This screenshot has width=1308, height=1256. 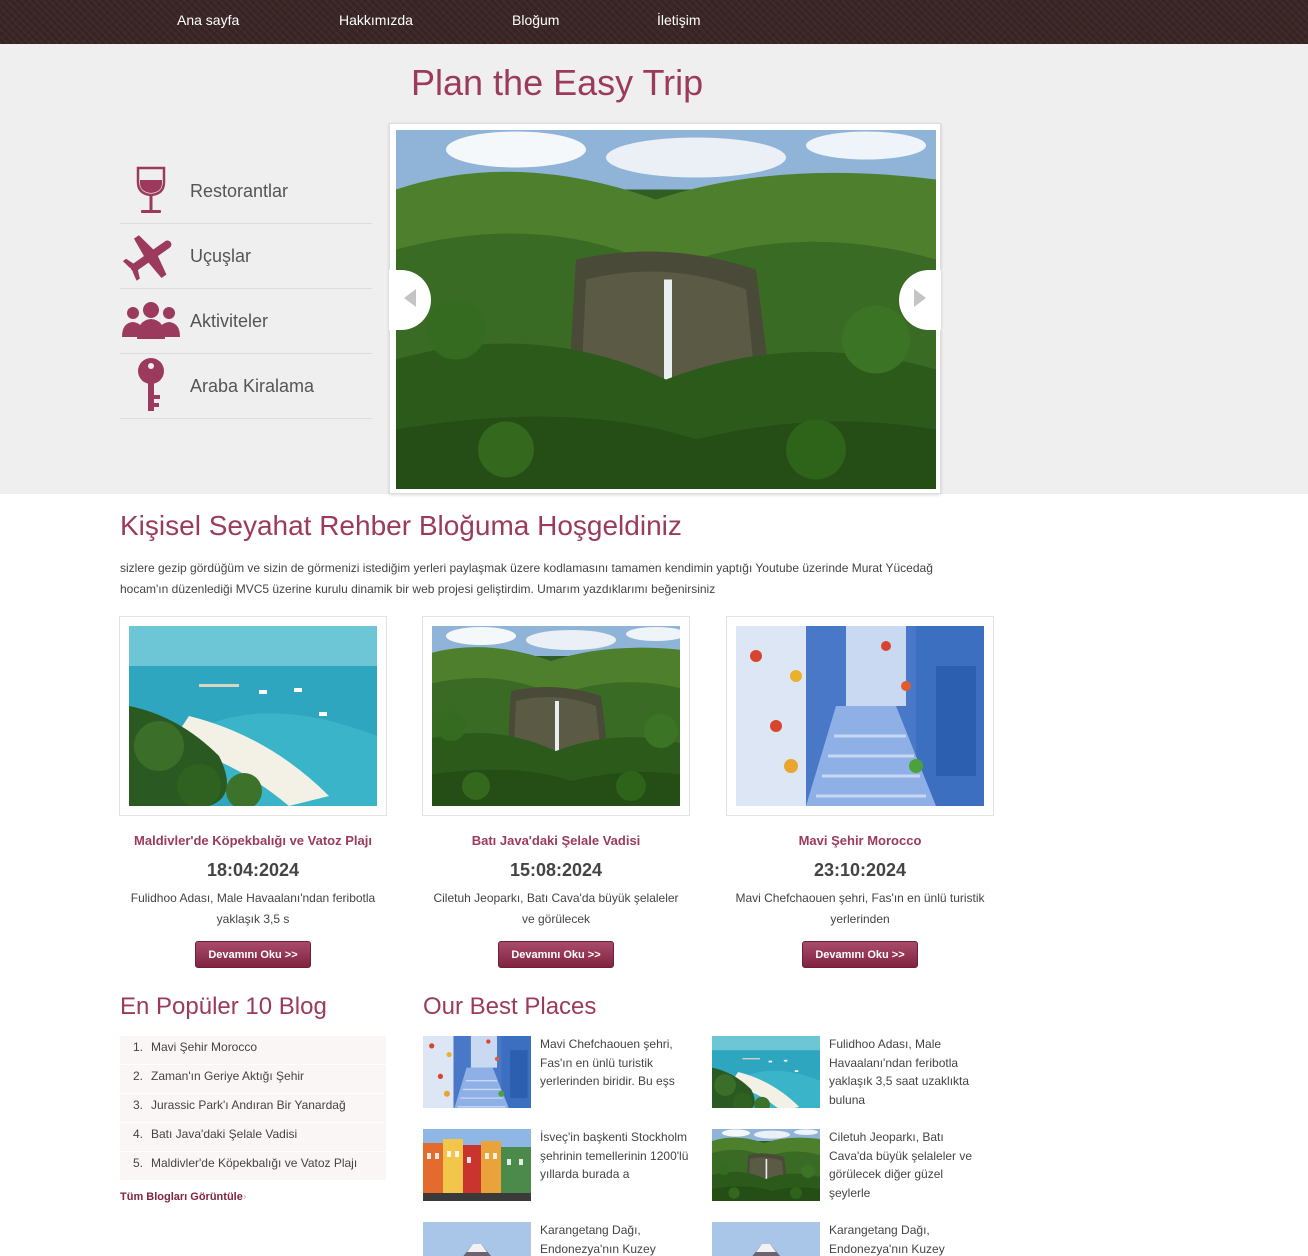 I want to click on best-places-title: Our Best Places, so click(x=510, y=1006).